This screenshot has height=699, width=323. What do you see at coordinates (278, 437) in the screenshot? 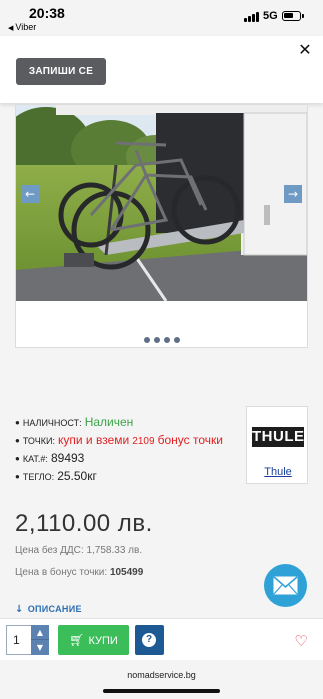
I see `brand-logo: THULE` at bounding box center [278, 437].